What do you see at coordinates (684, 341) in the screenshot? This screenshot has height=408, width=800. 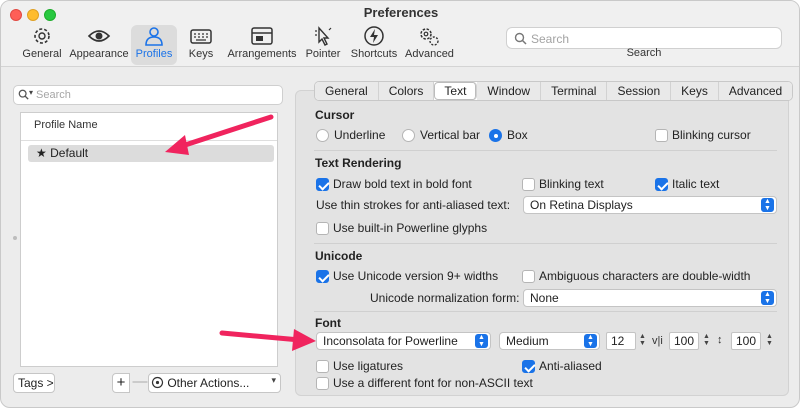 I see `horizontal-spacing-field: 100` at bounding box center [684, 341].